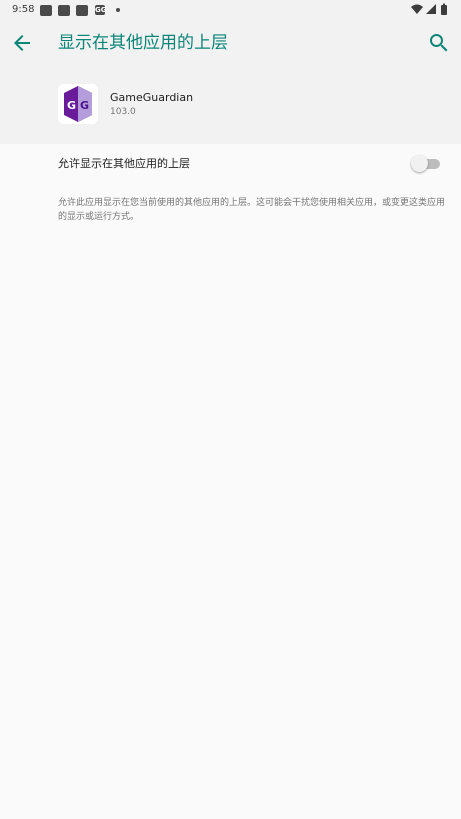 This screenshot has height=819, width=461. Describe the element at coordinates (230, 105) in the screenshot. I see `app-info-header: G G GameGuardian 103.0` at that location.